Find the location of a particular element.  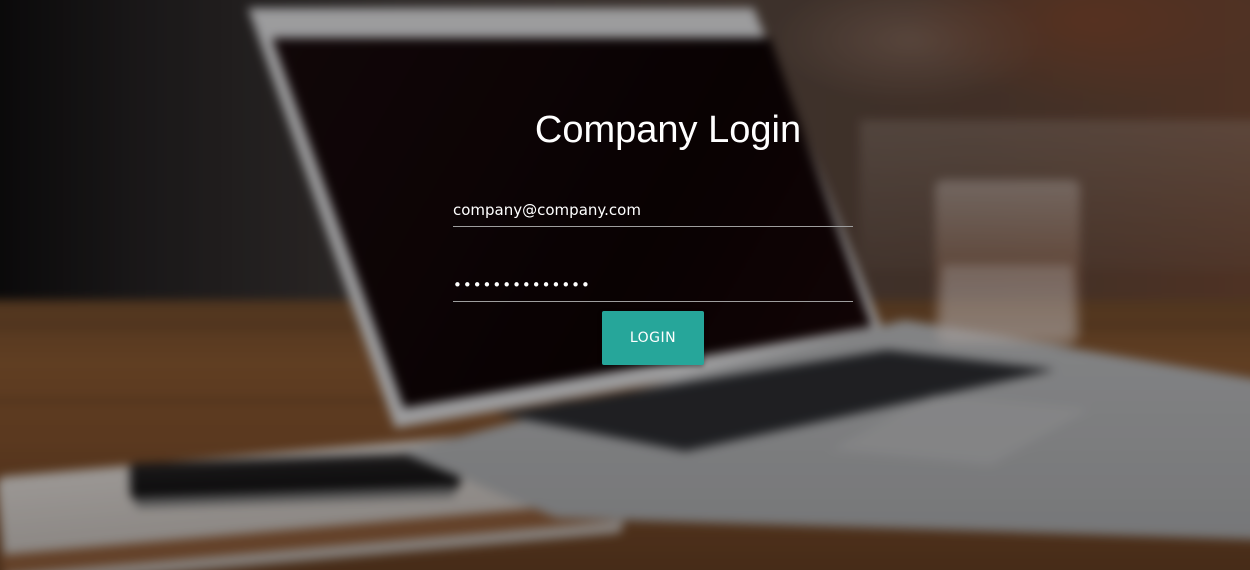

login-button-row: LOGIN is located at coordinates (653, 338).